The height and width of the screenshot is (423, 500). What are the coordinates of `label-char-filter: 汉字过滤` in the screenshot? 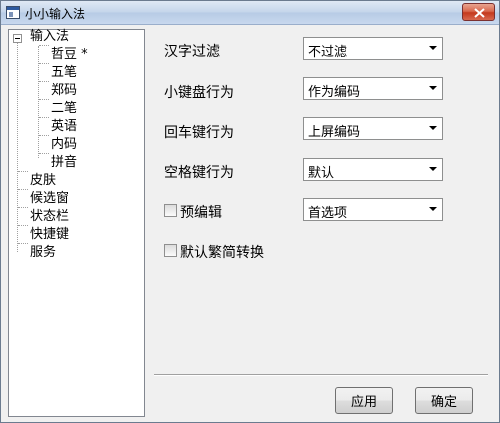 It's located at (192, 52).